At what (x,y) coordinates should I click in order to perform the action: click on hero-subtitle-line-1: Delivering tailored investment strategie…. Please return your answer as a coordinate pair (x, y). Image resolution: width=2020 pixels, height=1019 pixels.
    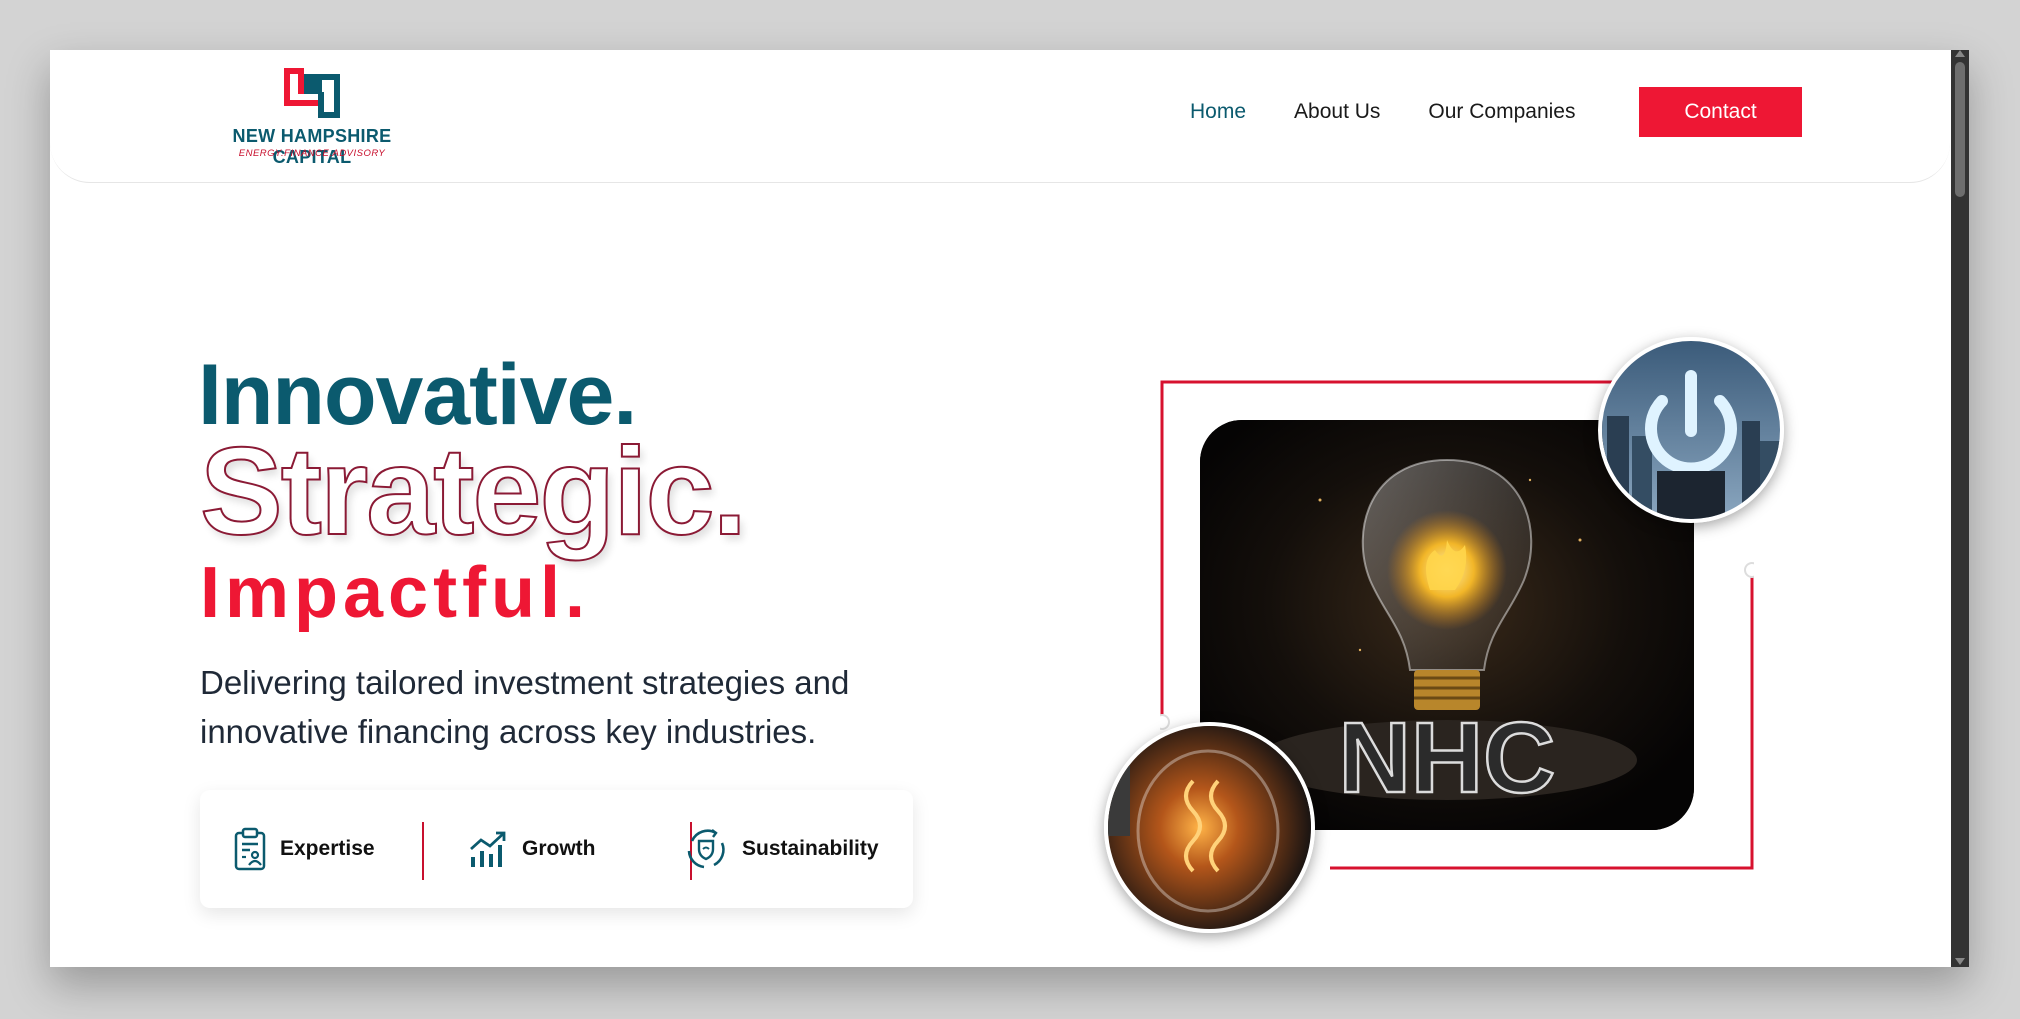
    Looking at the image, I should click on (525, 682).